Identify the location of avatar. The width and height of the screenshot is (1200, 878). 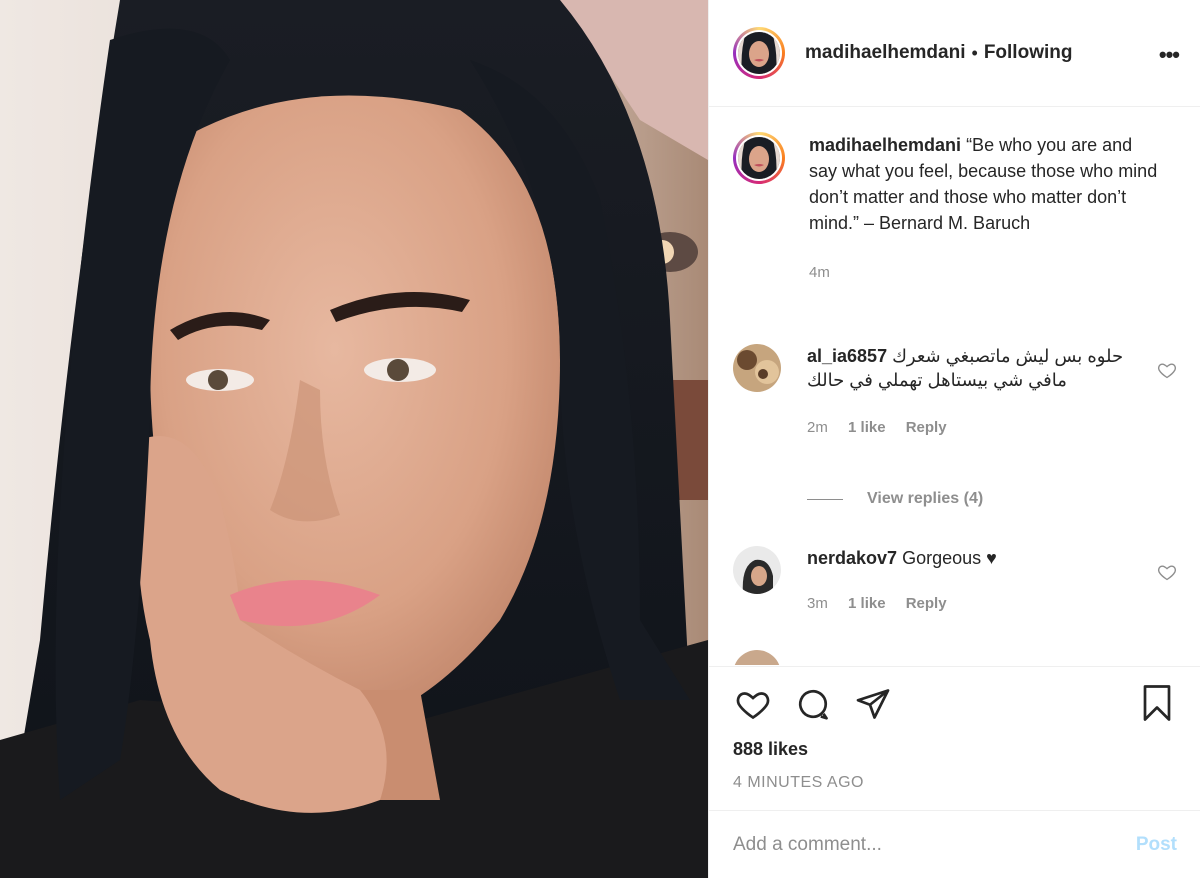
(759, 53).